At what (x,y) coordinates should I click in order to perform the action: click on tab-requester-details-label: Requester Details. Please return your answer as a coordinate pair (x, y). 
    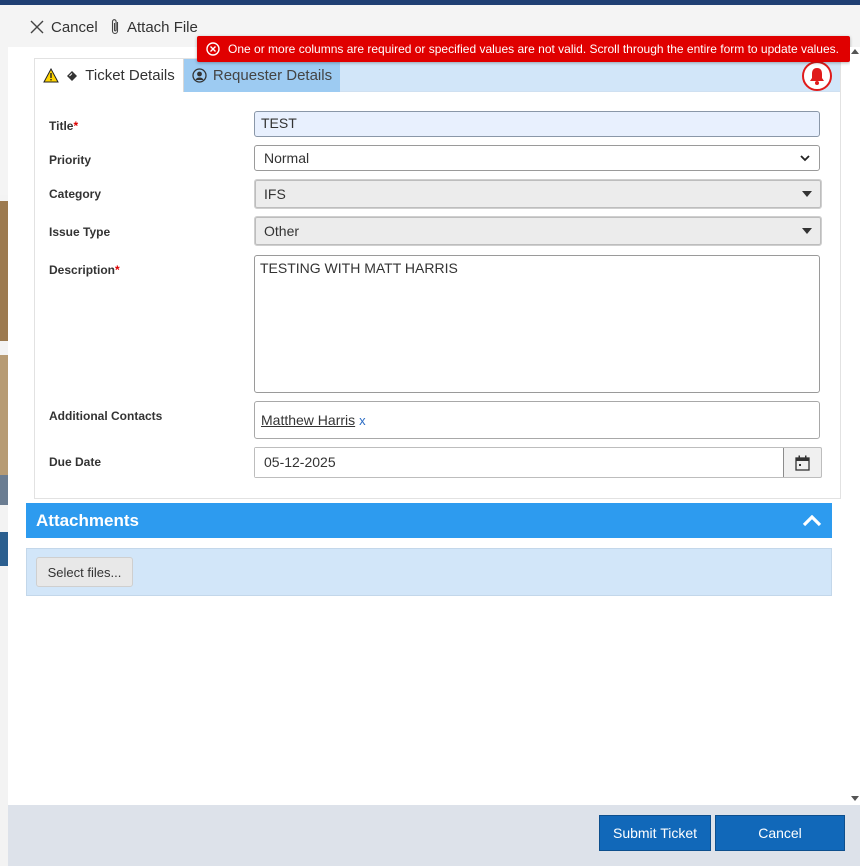
    Looking at the image, I should click on (272, 75).